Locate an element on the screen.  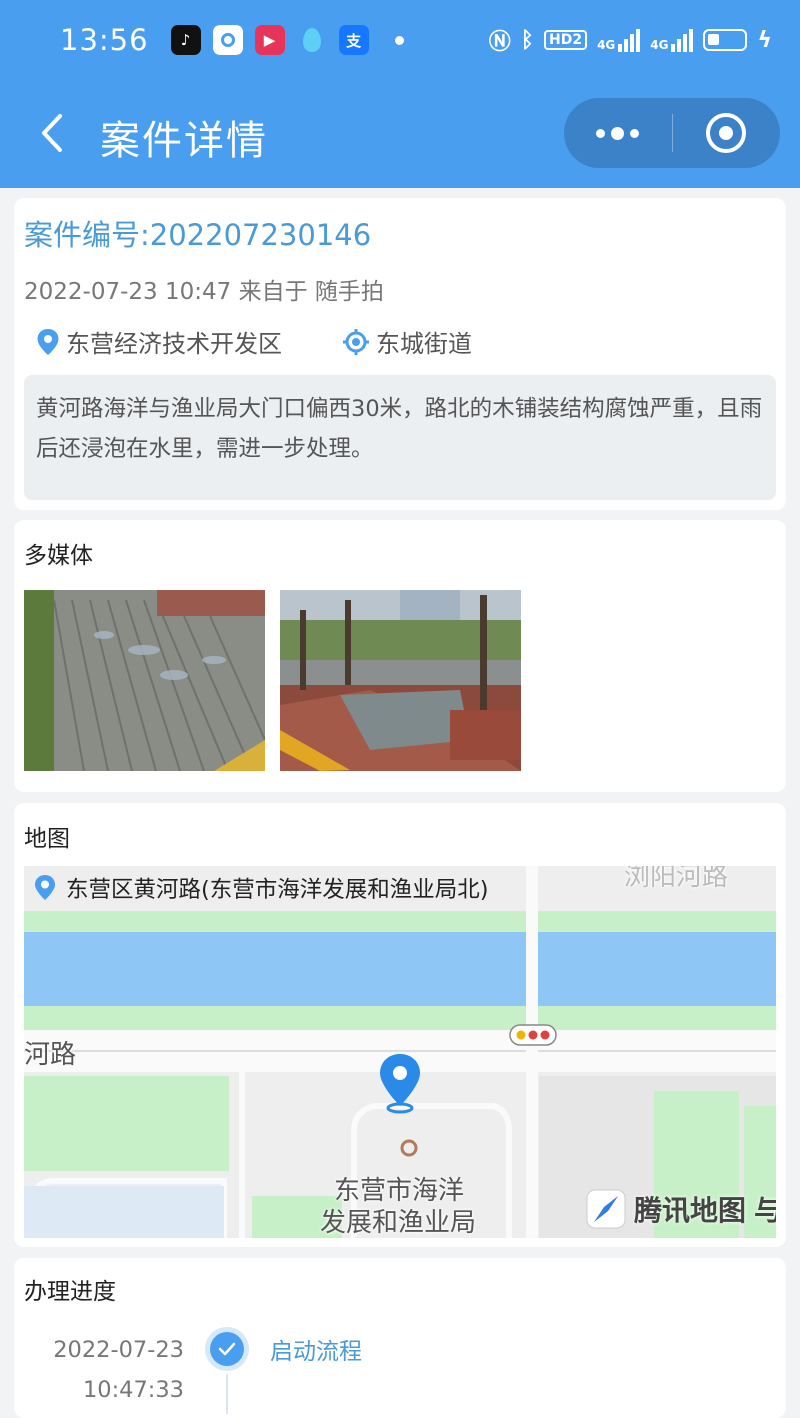
back-button is located at coordinates (52, 133).